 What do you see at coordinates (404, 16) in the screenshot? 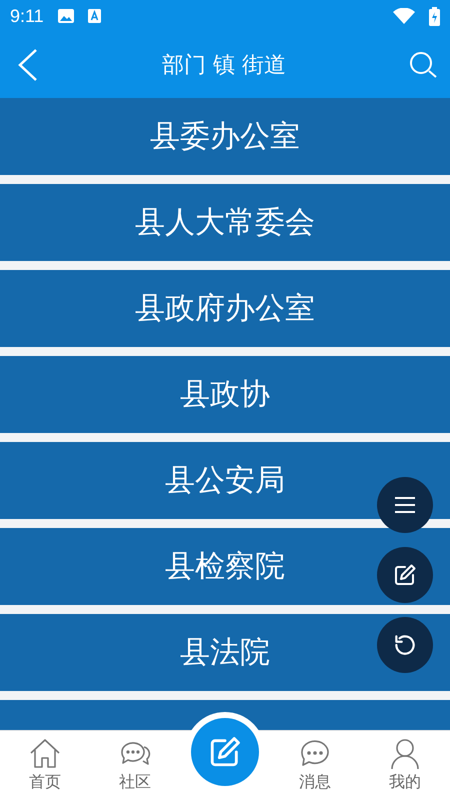
I see `wifi-icon` at bounding box center [404, 16].